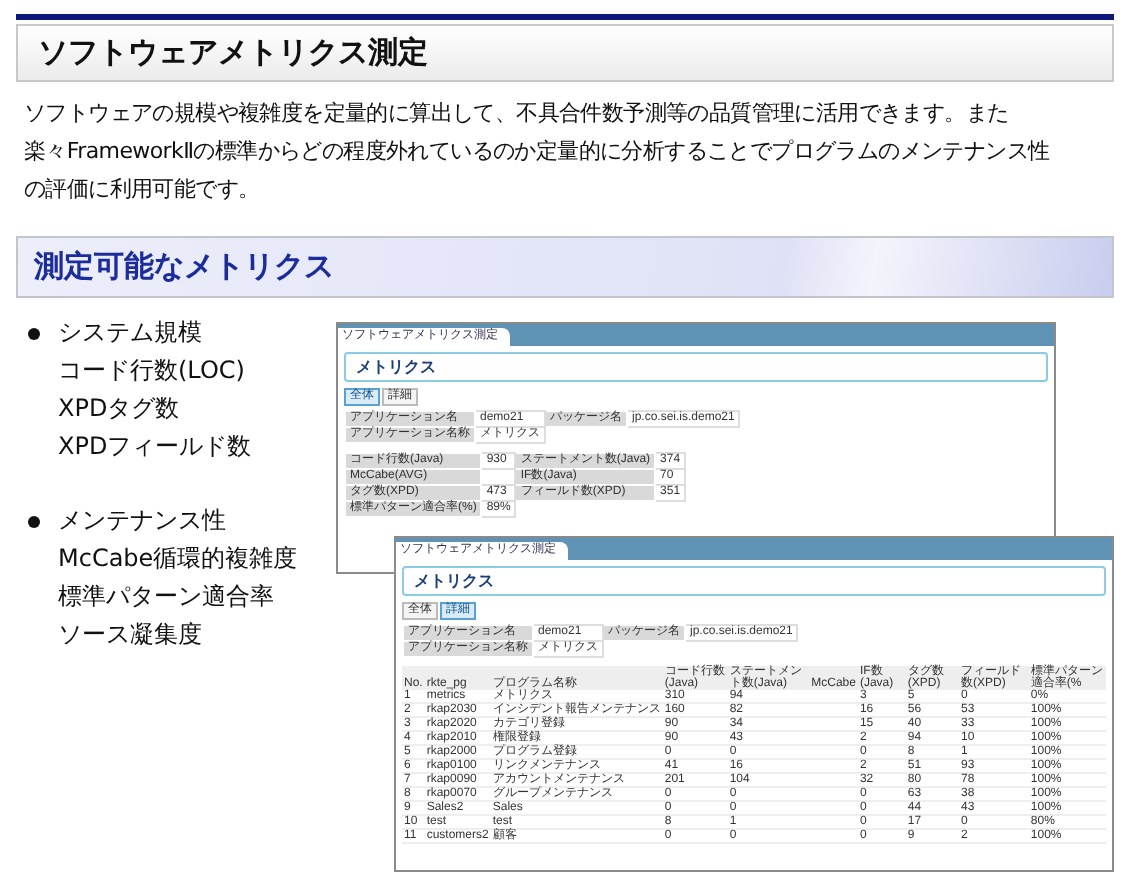 The width and height of the screenshot is (1130, 874). I want to click on metric-item: XPDタグ数, so click(118, 408).